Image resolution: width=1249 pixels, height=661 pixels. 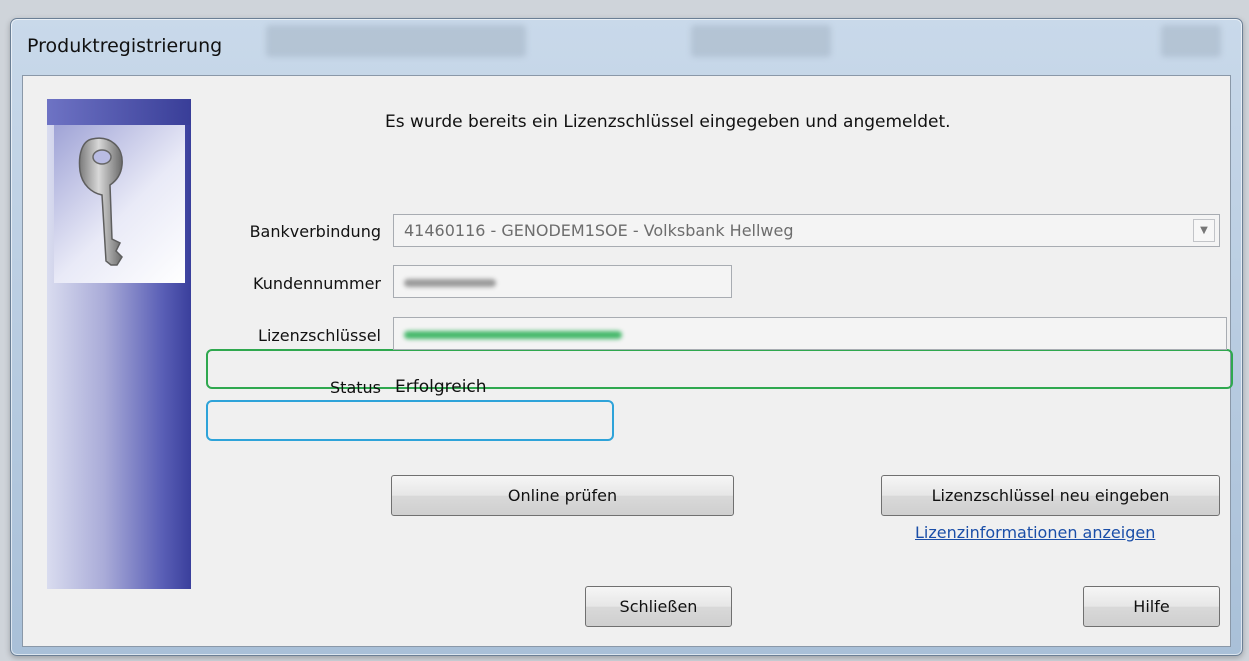 What do you see at coordinates (125, 46) in the screenshot?
I see `dialog-title: Produktregistrierung` at bounding box center [125, 46].